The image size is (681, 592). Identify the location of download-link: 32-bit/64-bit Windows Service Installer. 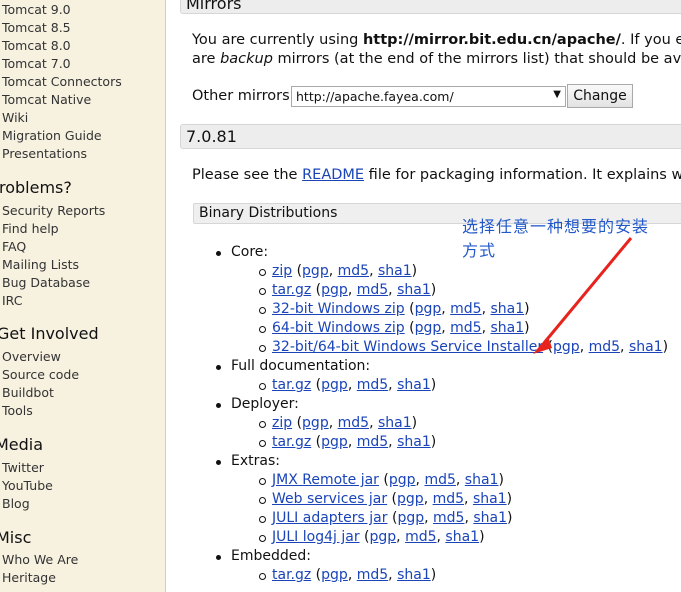
(407, 347).